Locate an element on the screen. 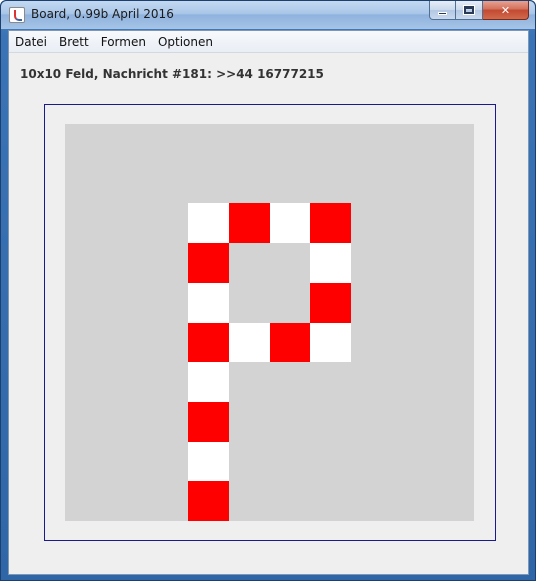 This screenshot has height=581, width=536. menu-brett: Brett is located at coordinates (74, 42).